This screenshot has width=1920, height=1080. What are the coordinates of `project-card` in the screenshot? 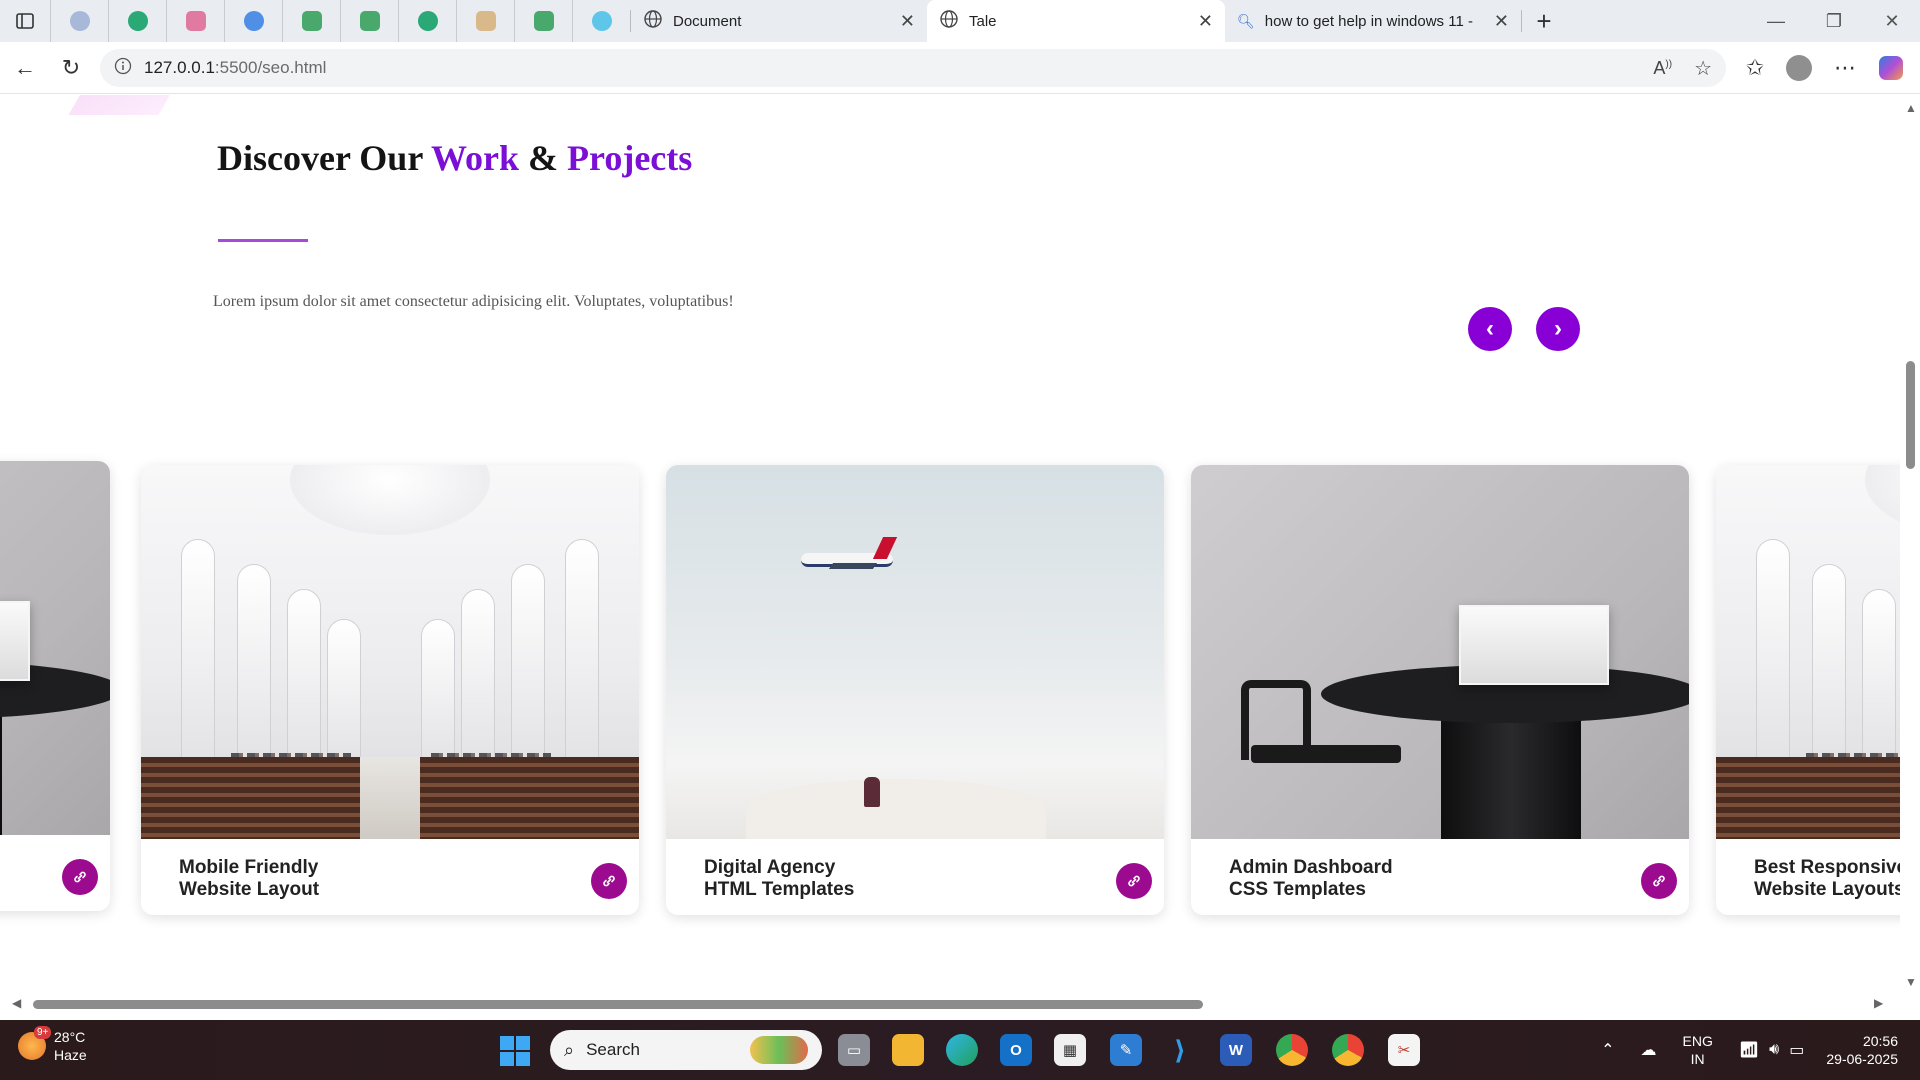 It's located at (55, 686).